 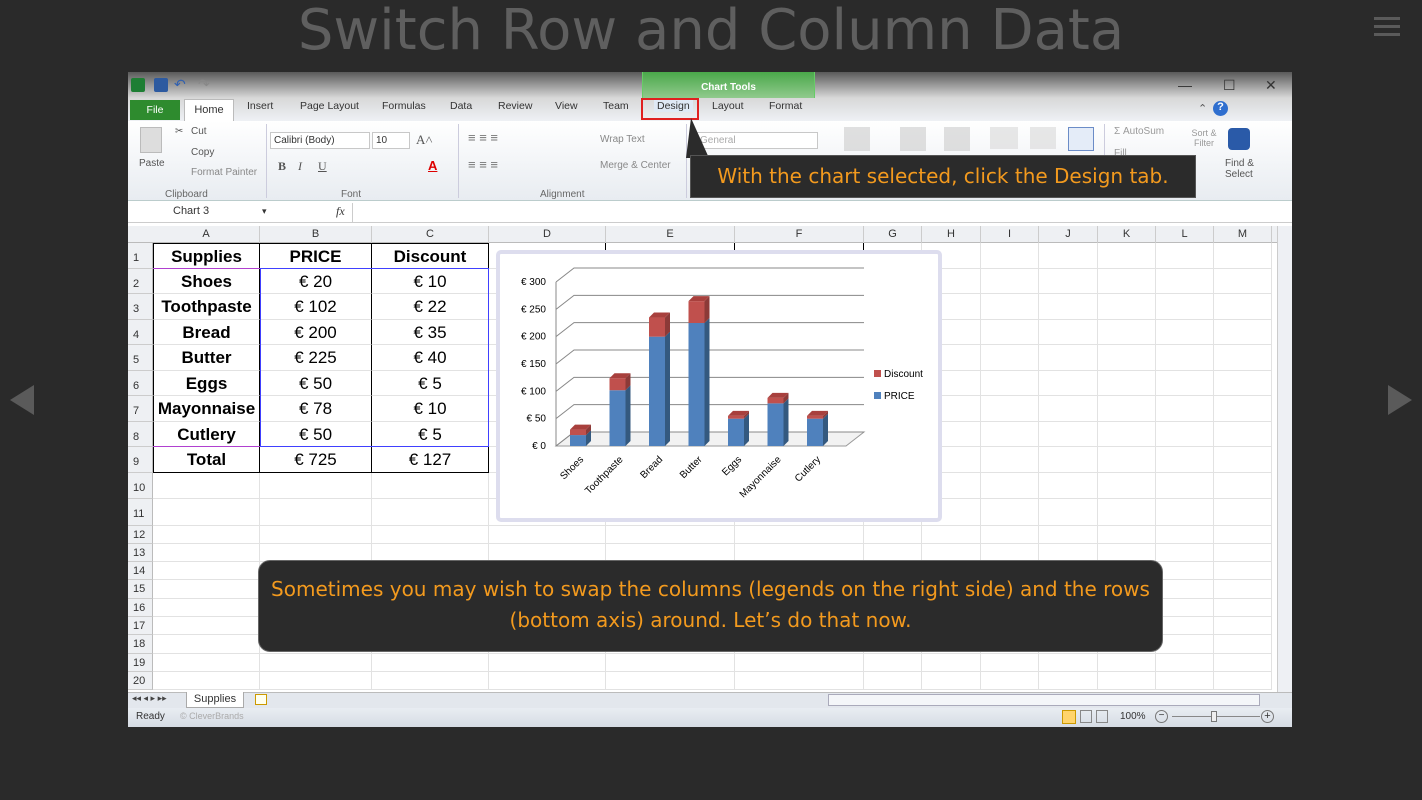 What do you see at coordinates (1243, 553) in the screenshot?
I see `cell-M13` at bounding box center [1243, 553].